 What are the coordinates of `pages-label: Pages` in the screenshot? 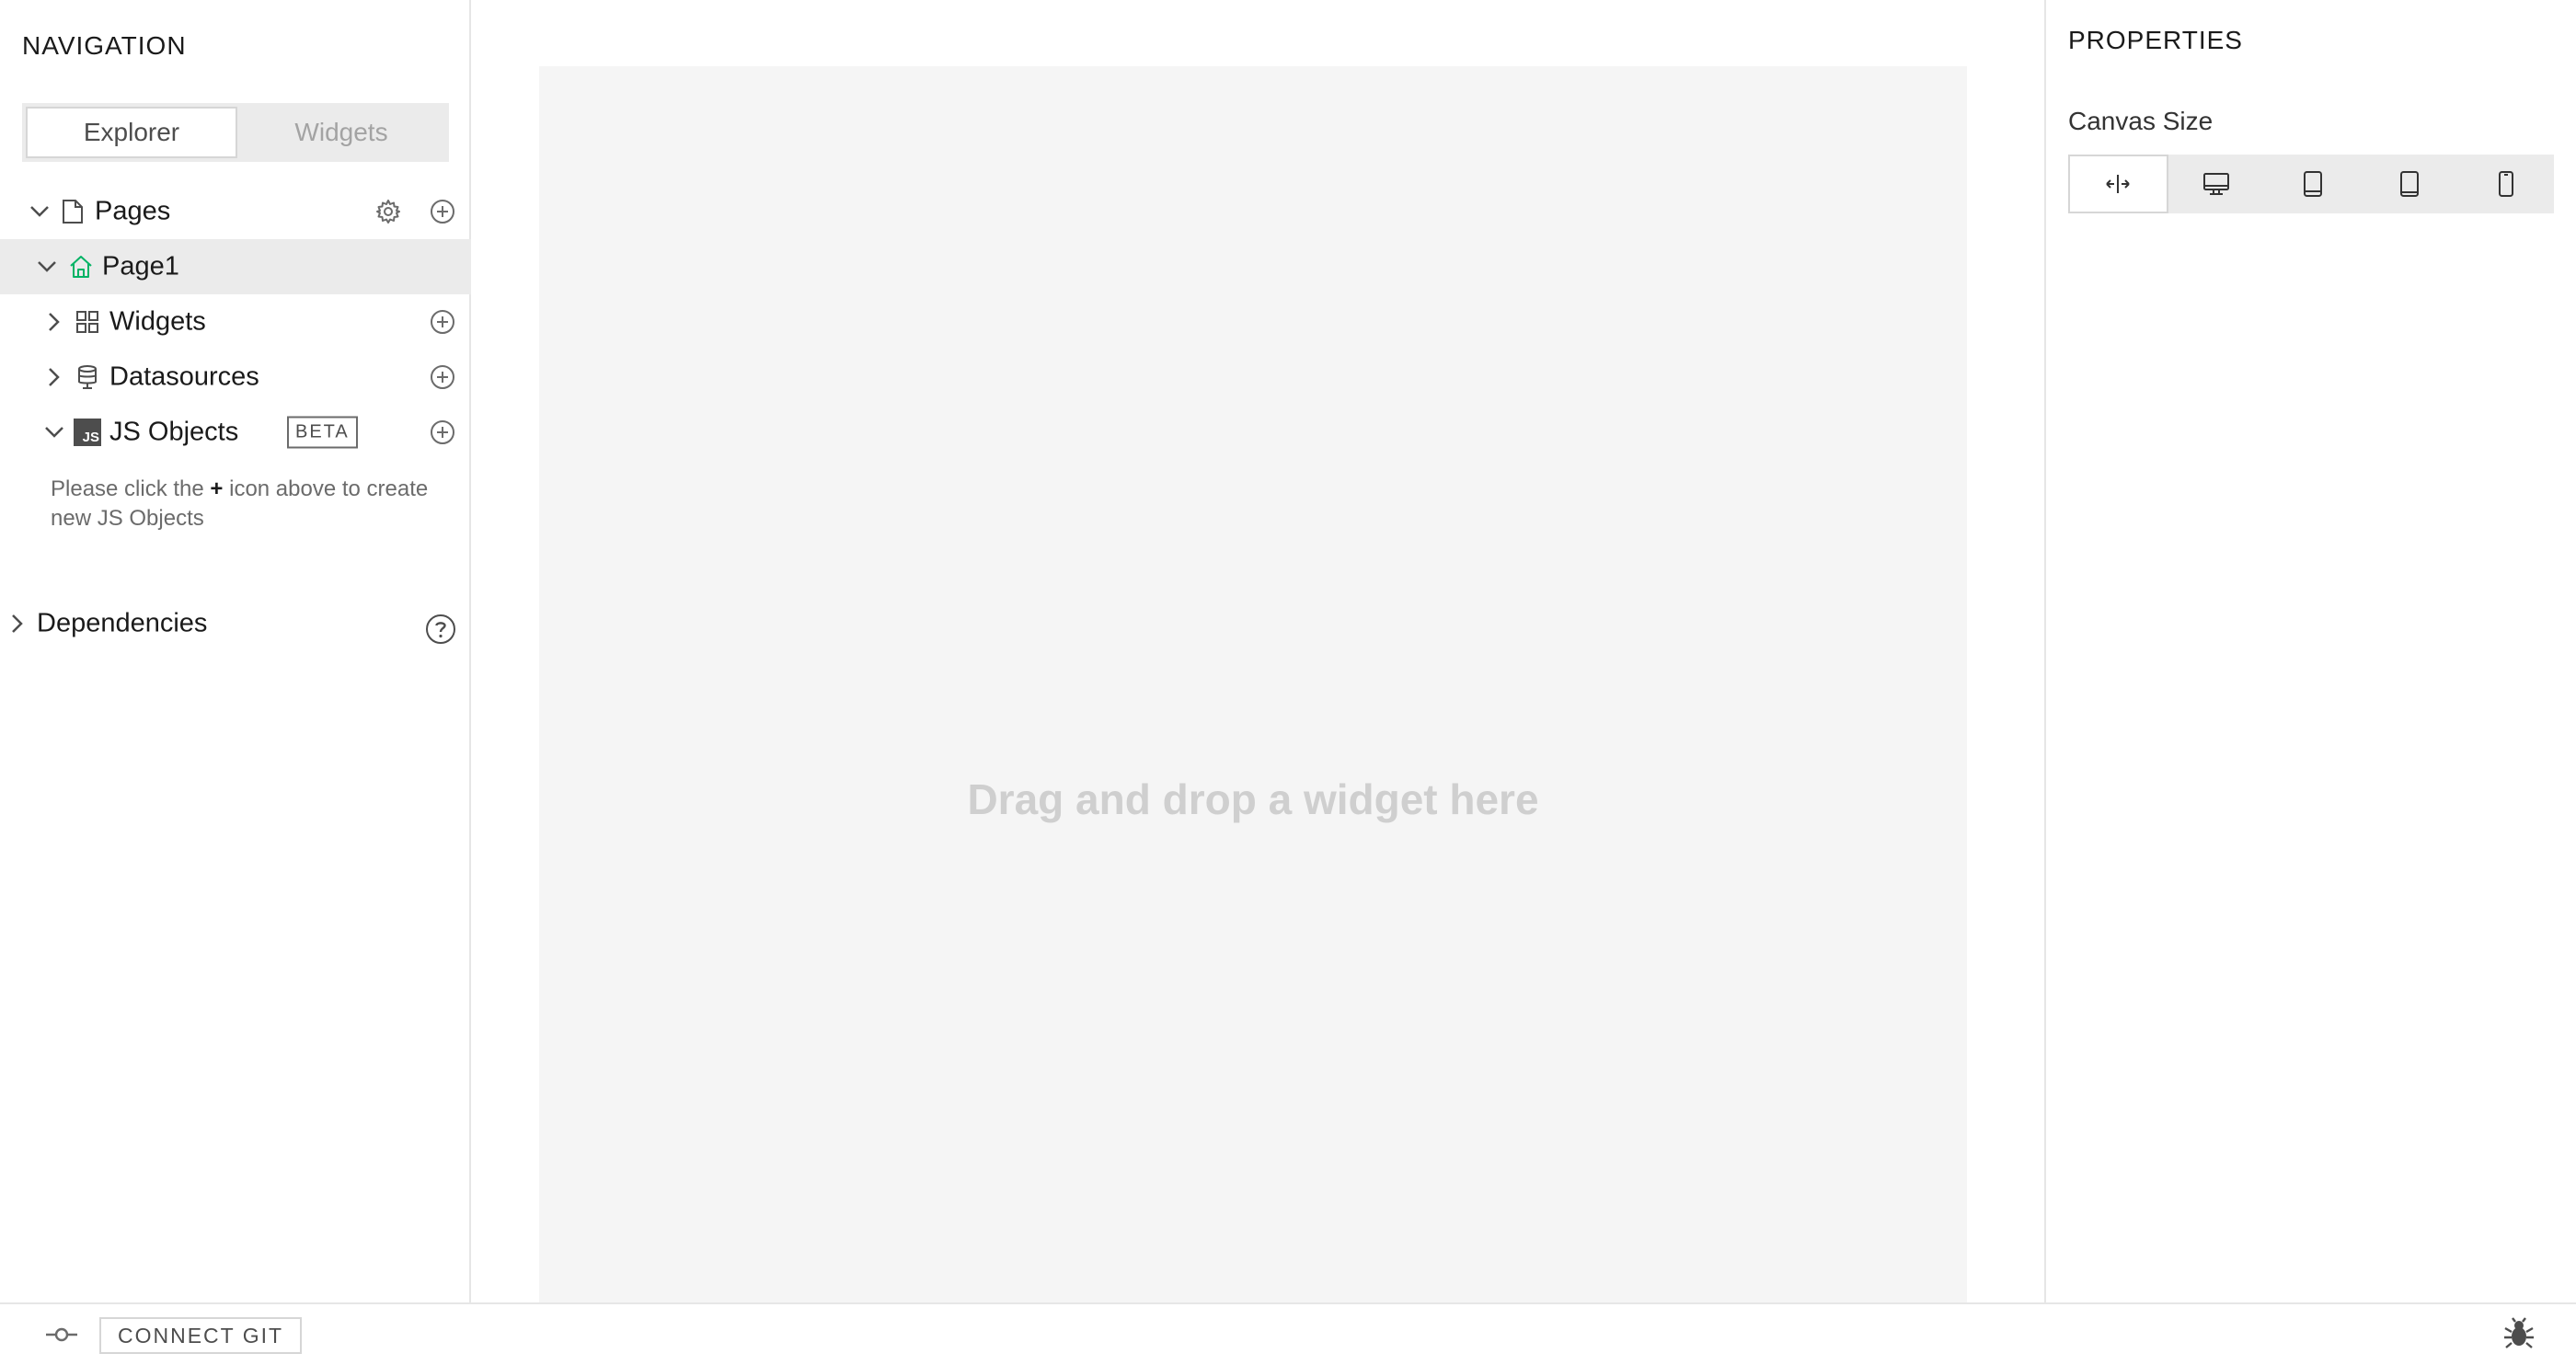 It's located at (133, 211).